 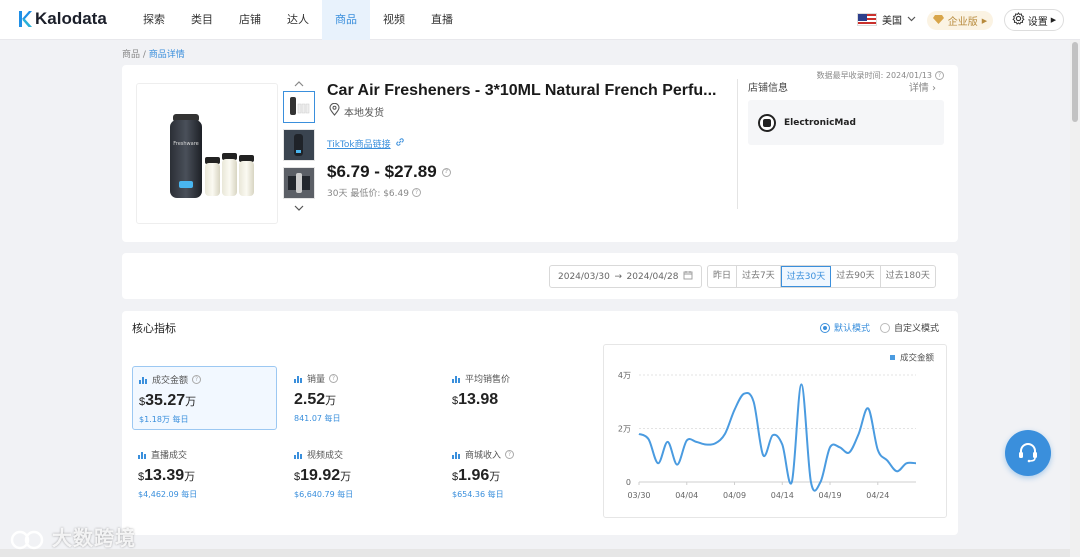 I want to click on mode-custom: 自定义模式, so click(x=909, y=327).